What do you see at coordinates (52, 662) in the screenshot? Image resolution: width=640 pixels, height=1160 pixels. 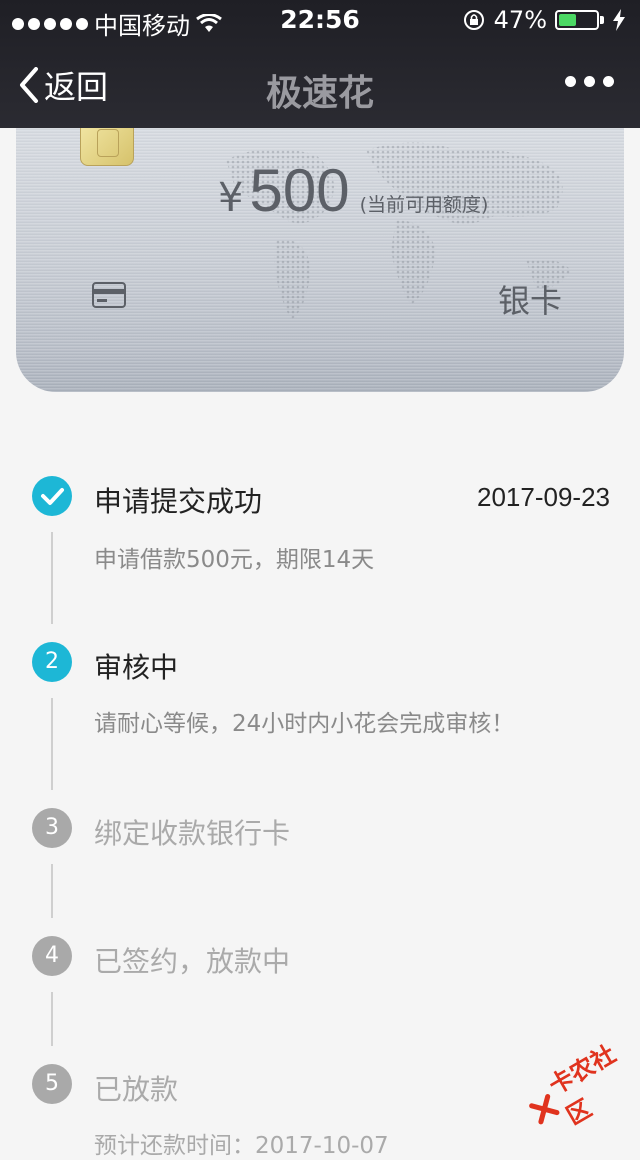 I see `step-number-badge: 2` at bounding box center [52, 662].